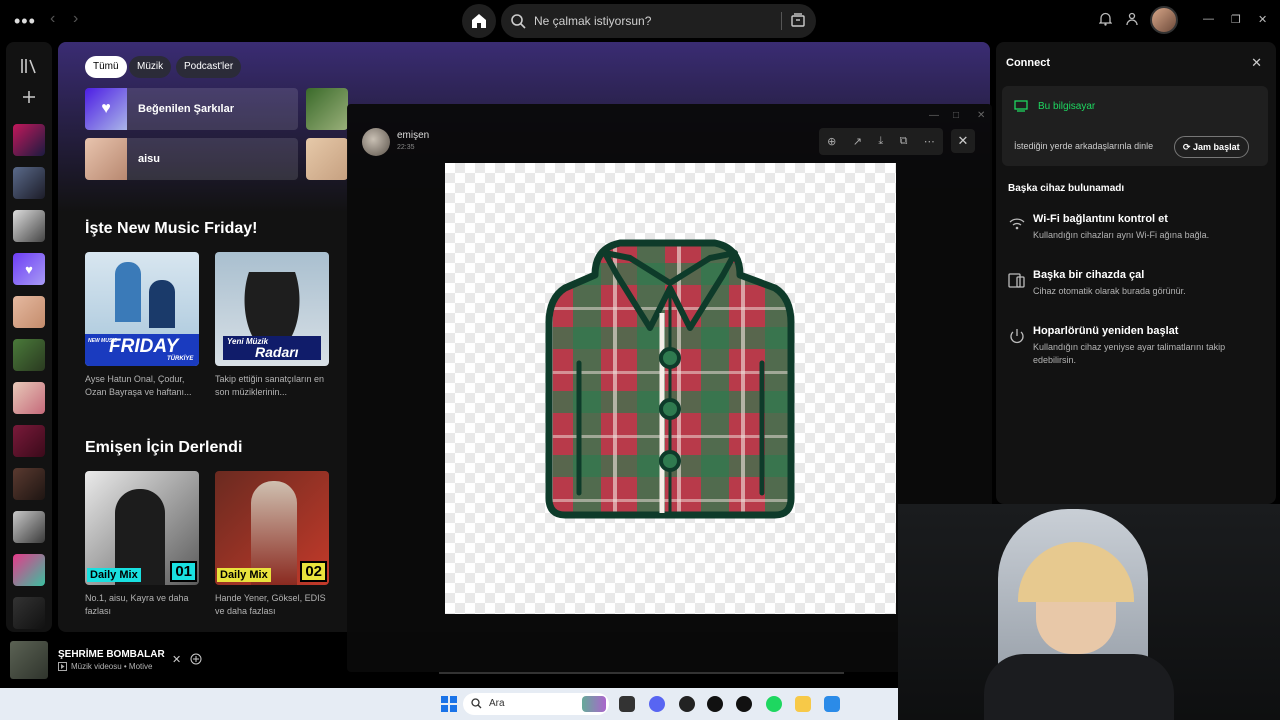  What do you see at coordinates (744, 704) in the screenshot?
I see `chatgpt-icon` at bounding box center [744, 704].